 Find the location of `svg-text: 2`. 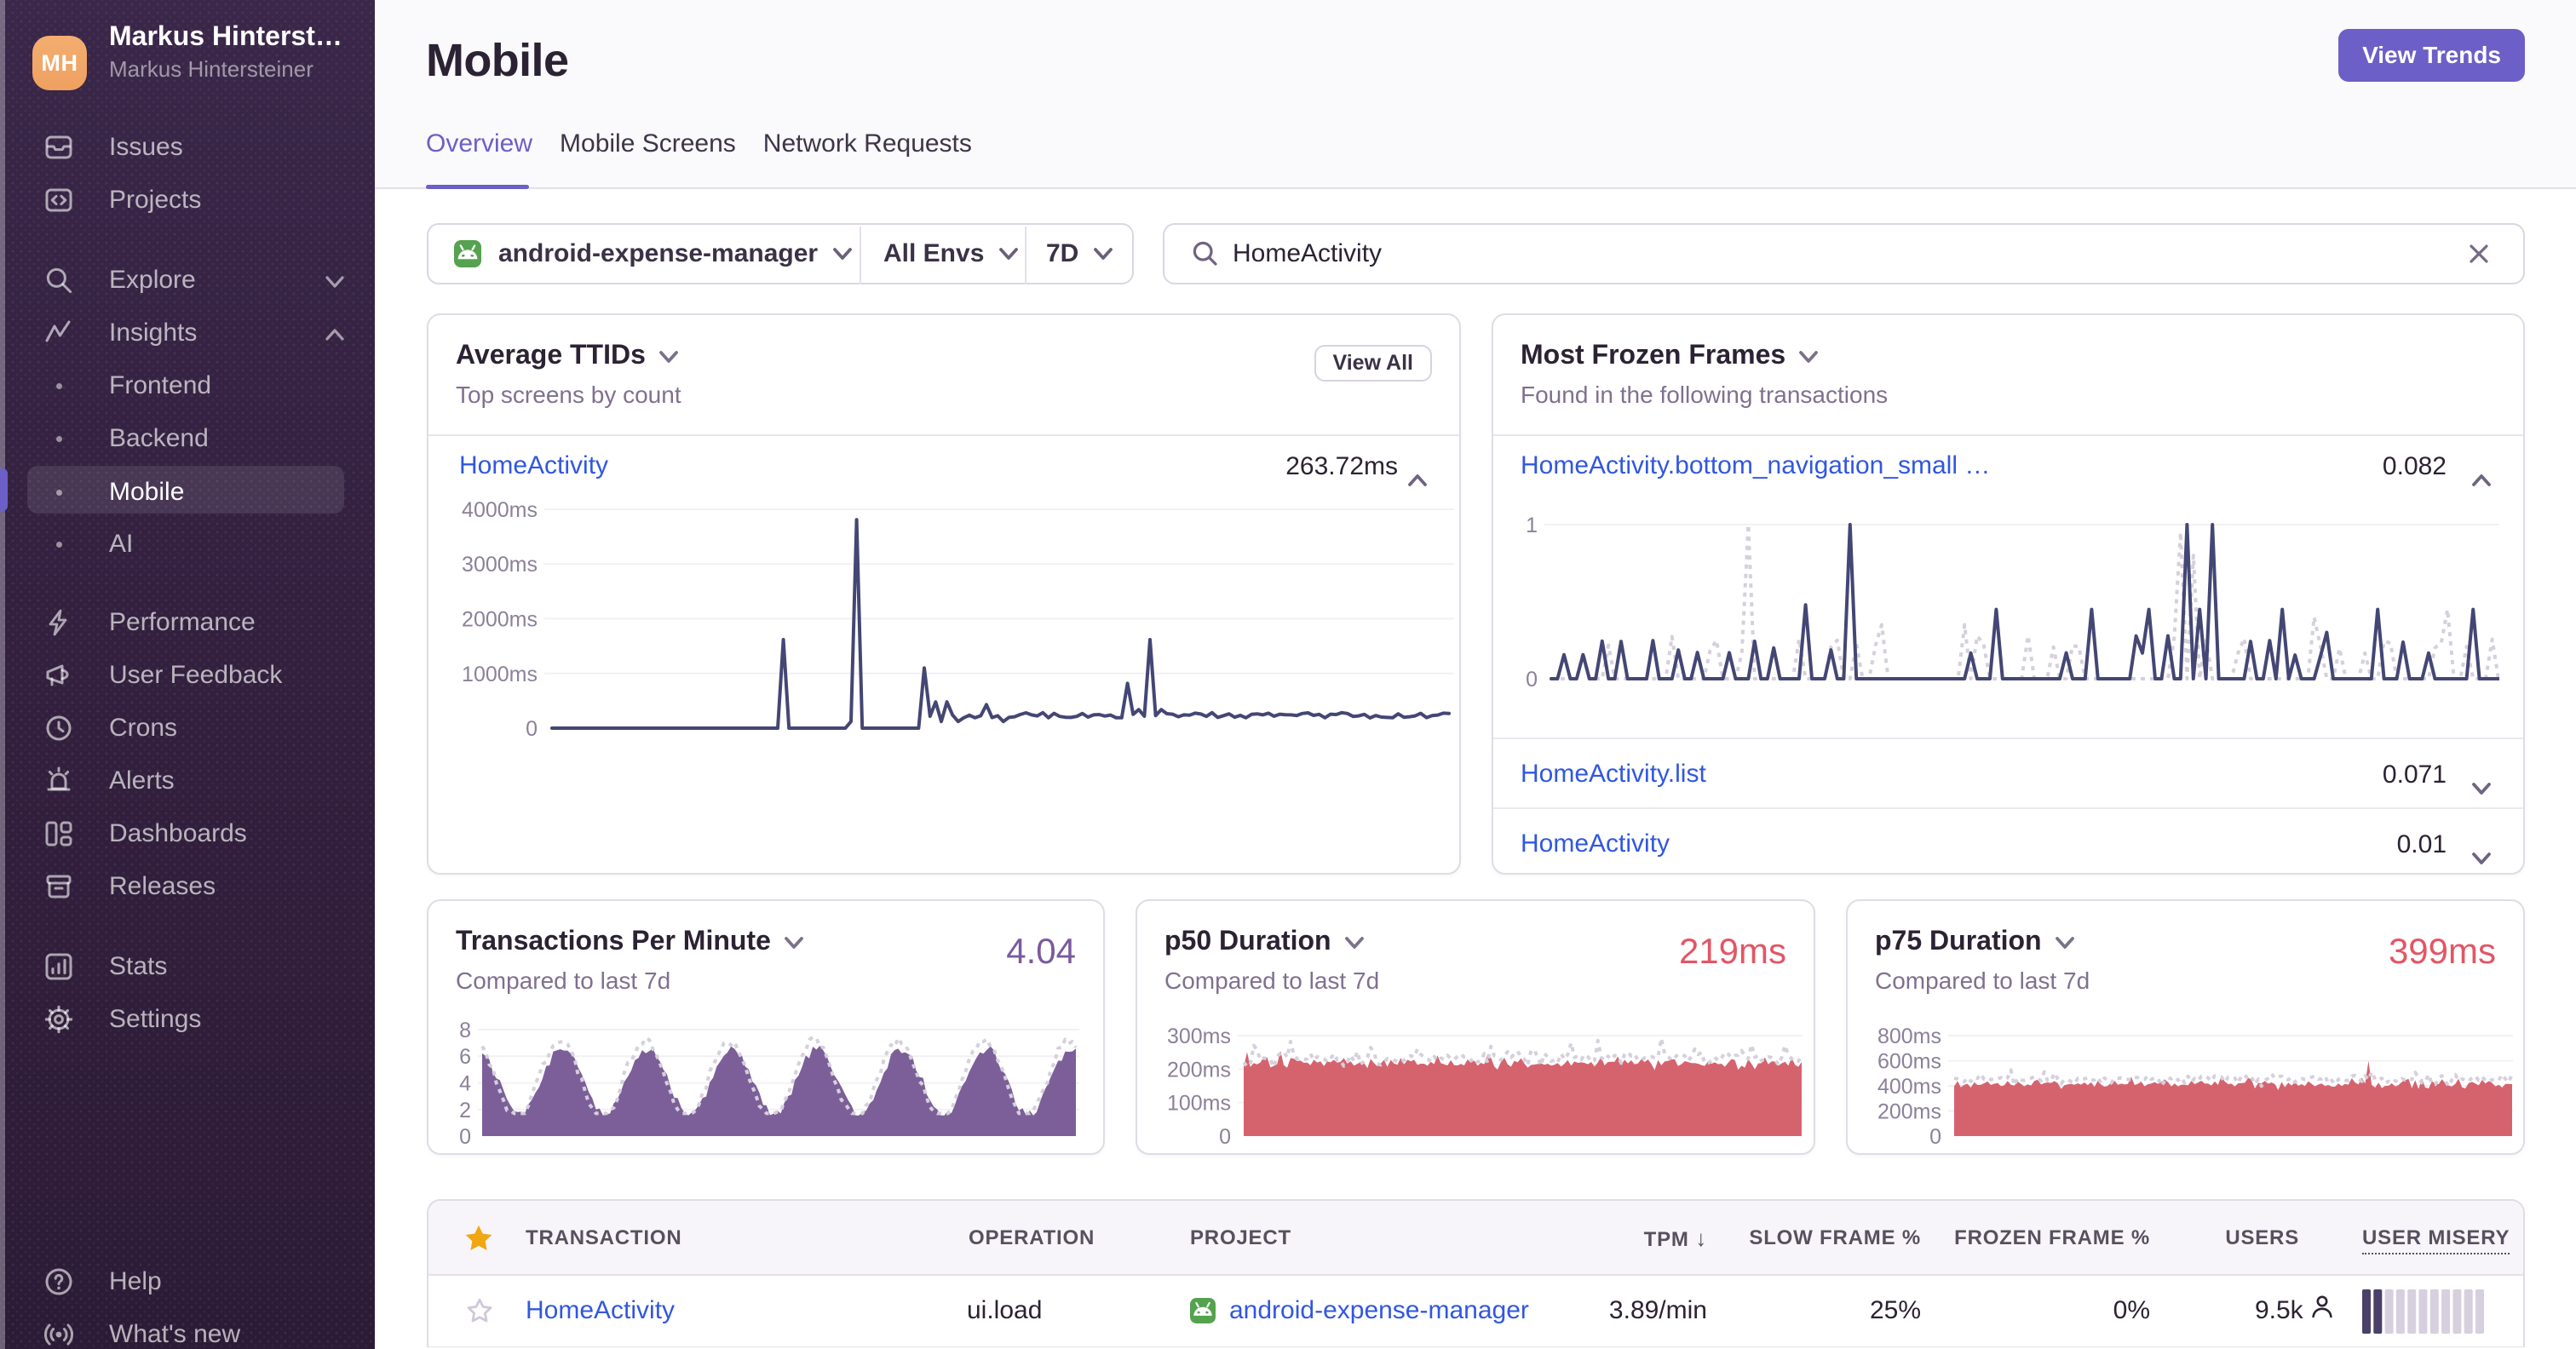

svg-text: 2 is located at coordinates (465, 1110).